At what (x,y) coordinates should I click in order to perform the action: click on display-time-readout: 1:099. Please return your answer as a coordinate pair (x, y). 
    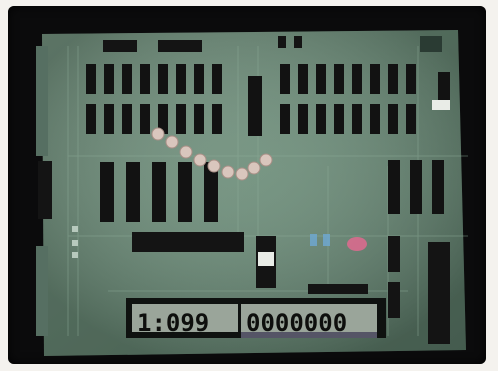
    Looking at the image, I should click on (173, 323).